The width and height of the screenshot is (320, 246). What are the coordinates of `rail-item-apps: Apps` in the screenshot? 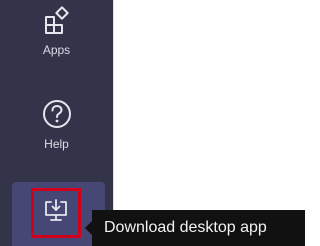 It's located at (56, 40).